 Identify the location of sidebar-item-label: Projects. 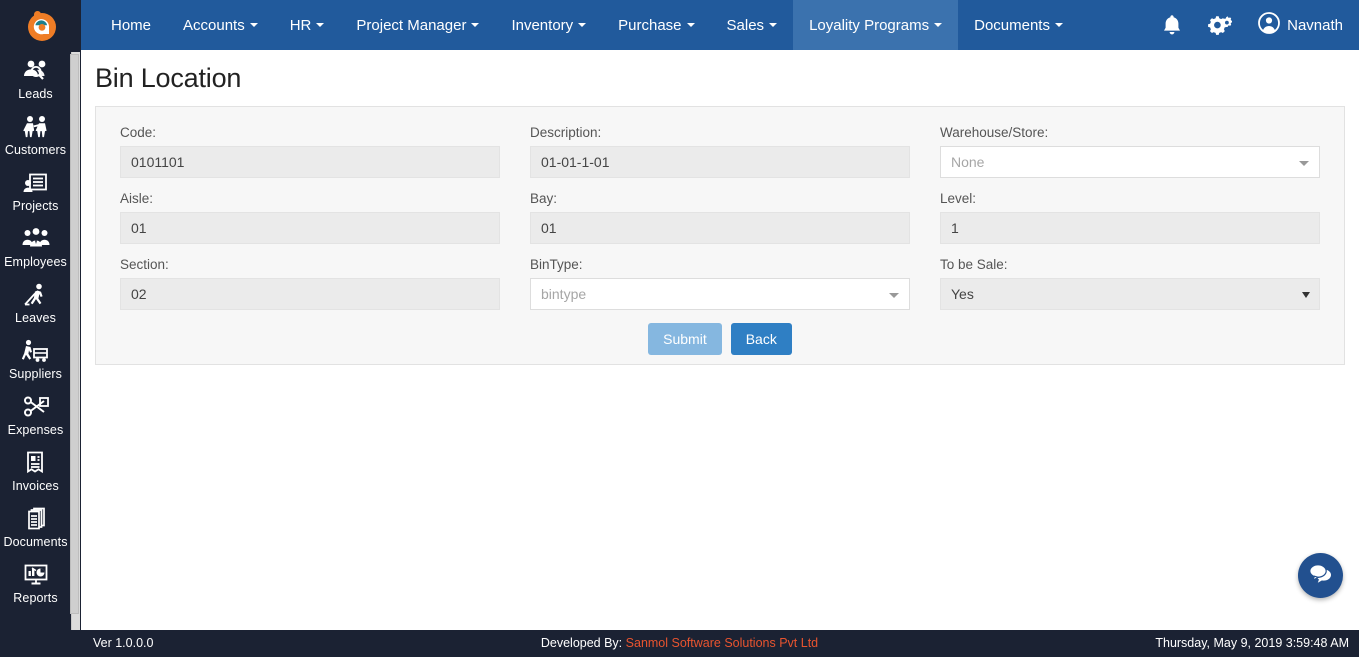
(35, 206).